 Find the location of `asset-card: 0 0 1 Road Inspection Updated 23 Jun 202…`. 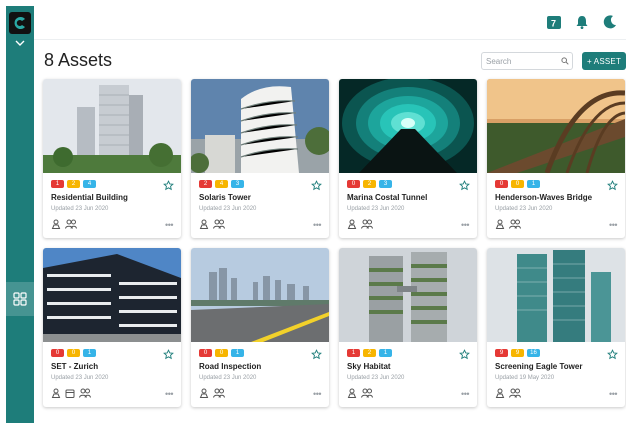

asset-card: 0 0 1 Road Inspection Updated 23 Jun 202… is located at coordinates (260, 327).